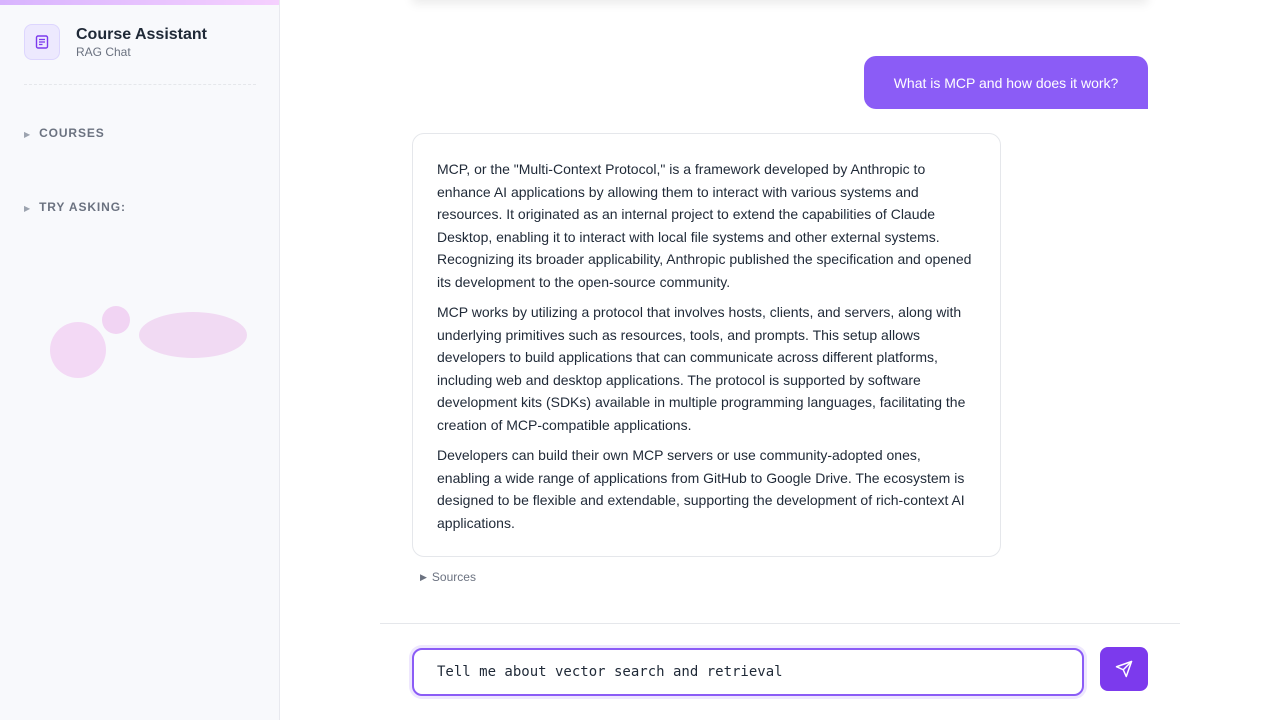  I want to click on send-icon, so click(1124, 669).